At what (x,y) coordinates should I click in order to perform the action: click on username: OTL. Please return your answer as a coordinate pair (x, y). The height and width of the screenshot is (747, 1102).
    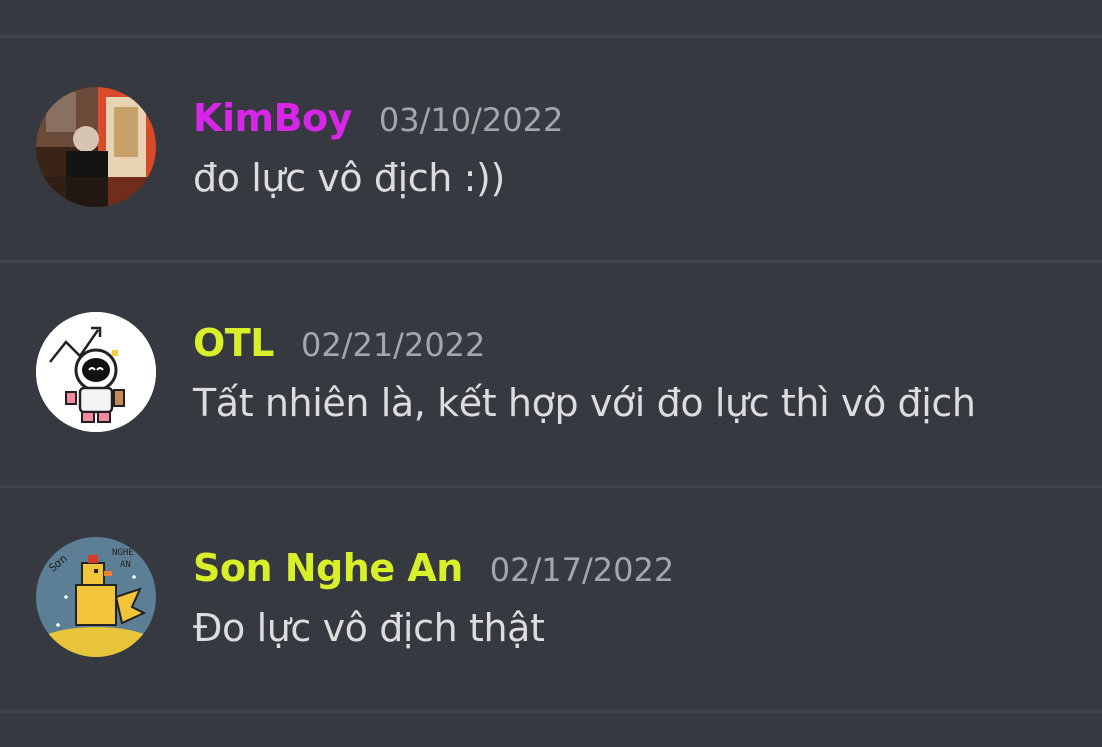
    Looking at the image, I should click on (233, 343).